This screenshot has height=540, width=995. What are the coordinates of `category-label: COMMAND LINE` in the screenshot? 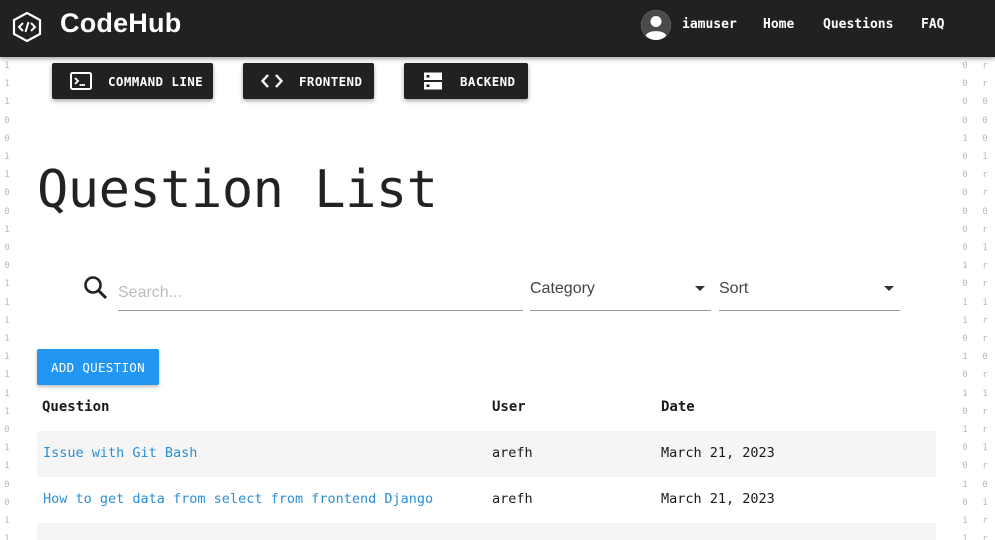 It's located at (156, 81).